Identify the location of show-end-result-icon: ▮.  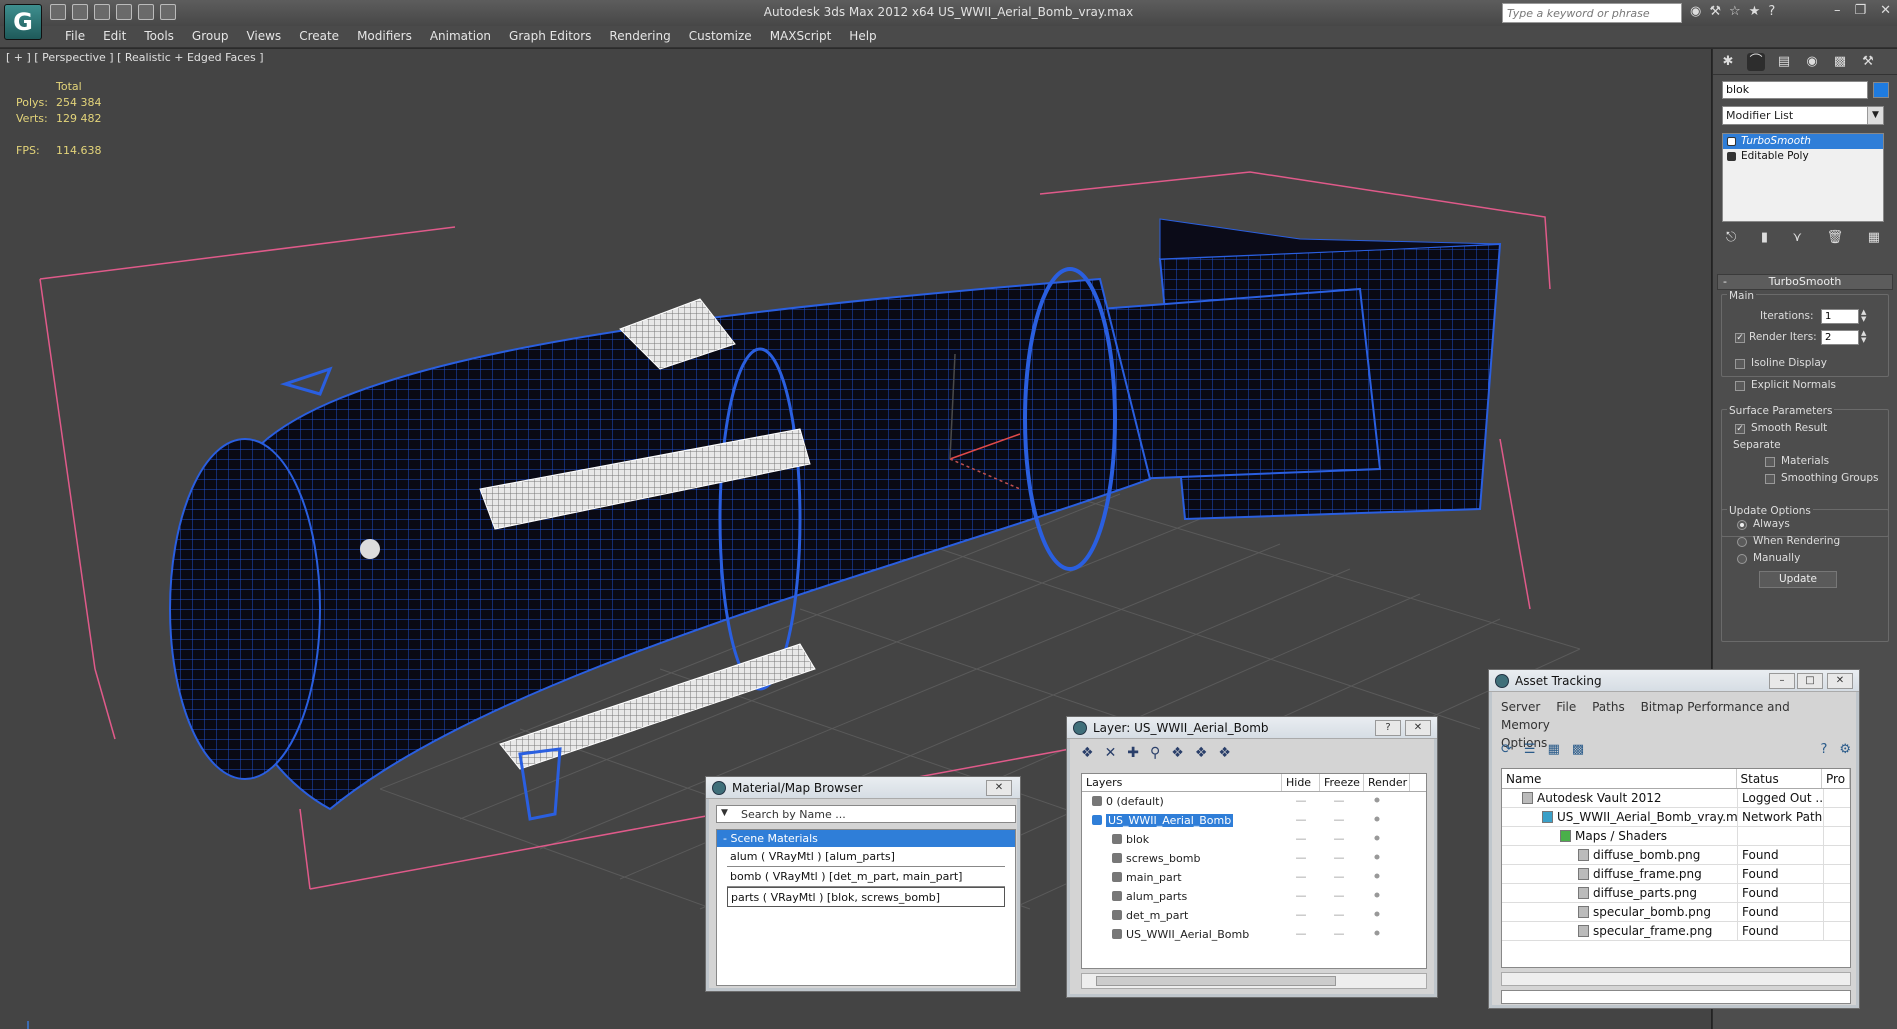
(1764, 240).